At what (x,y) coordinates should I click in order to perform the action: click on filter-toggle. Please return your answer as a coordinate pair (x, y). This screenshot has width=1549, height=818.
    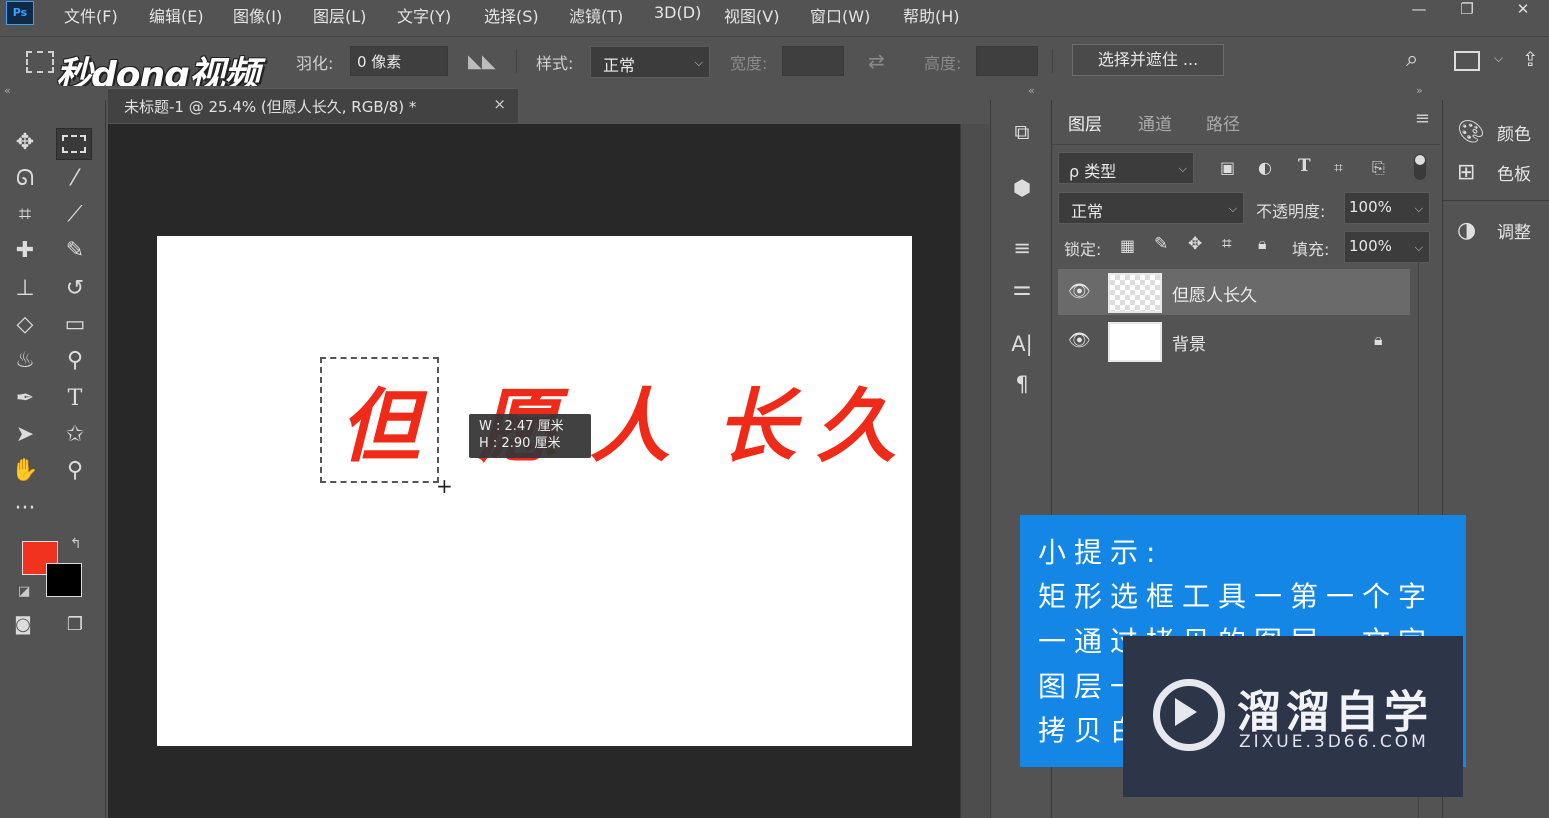
    Looking at the image, I should click on (1420, 167).